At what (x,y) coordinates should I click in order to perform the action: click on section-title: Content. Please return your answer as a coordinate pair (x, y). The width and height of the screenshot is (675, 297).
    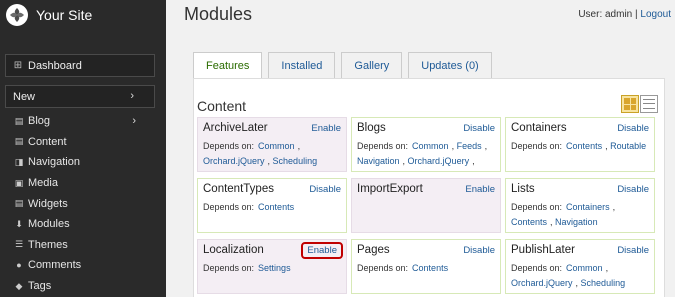
    Looking at the image, I should click on (222, 106).